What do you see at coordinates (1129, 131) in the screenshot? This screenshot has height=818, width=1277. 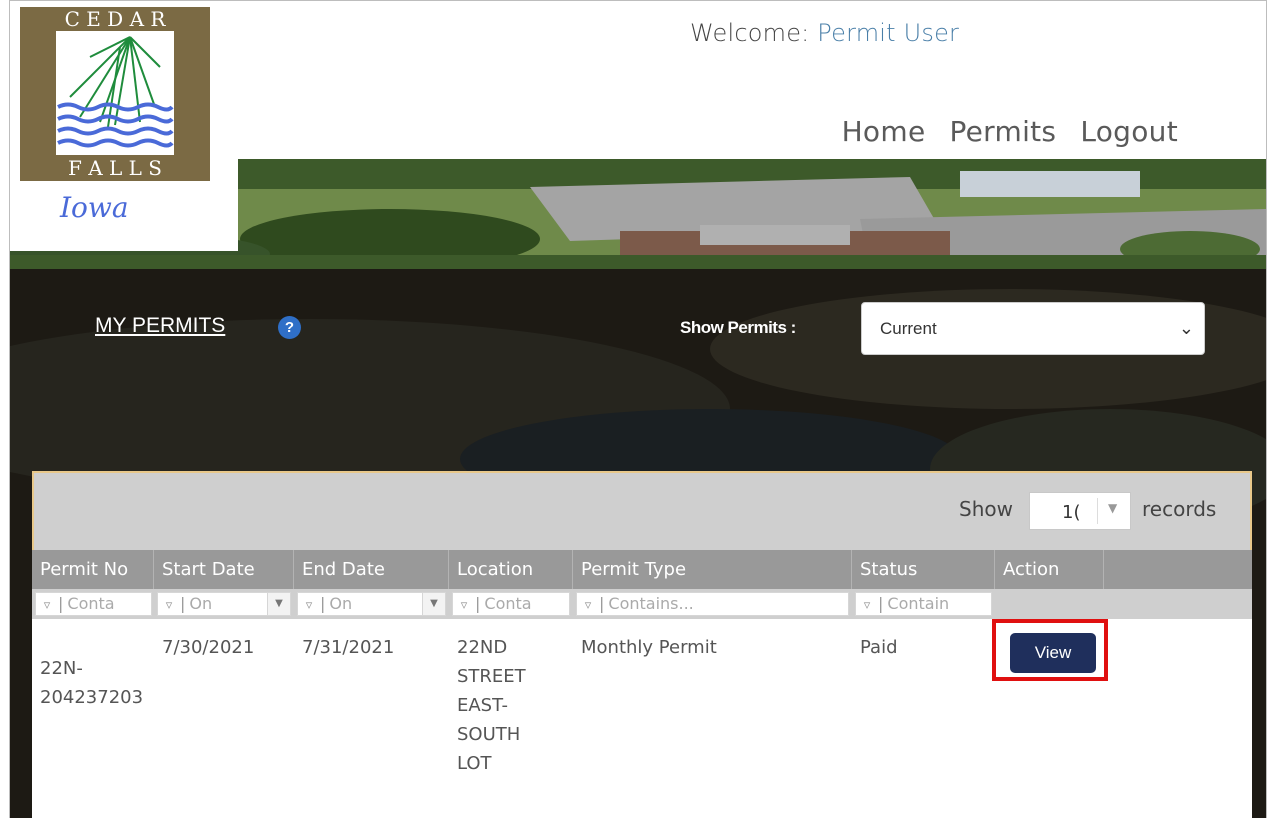 I see `nav-logout-link: Logout` at bounding box center [1129, 131].